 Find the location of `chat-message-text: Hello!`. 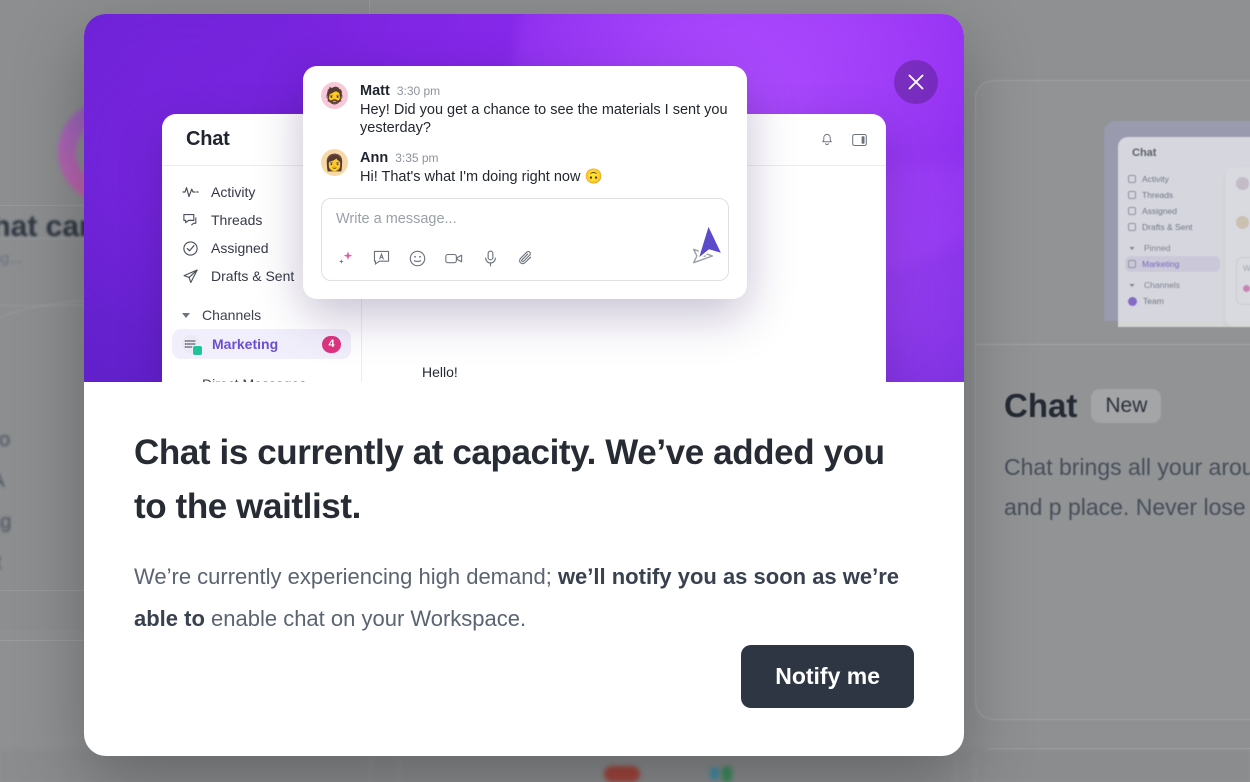

chat-message-text: Hello! is located at coordinates (440, 372).